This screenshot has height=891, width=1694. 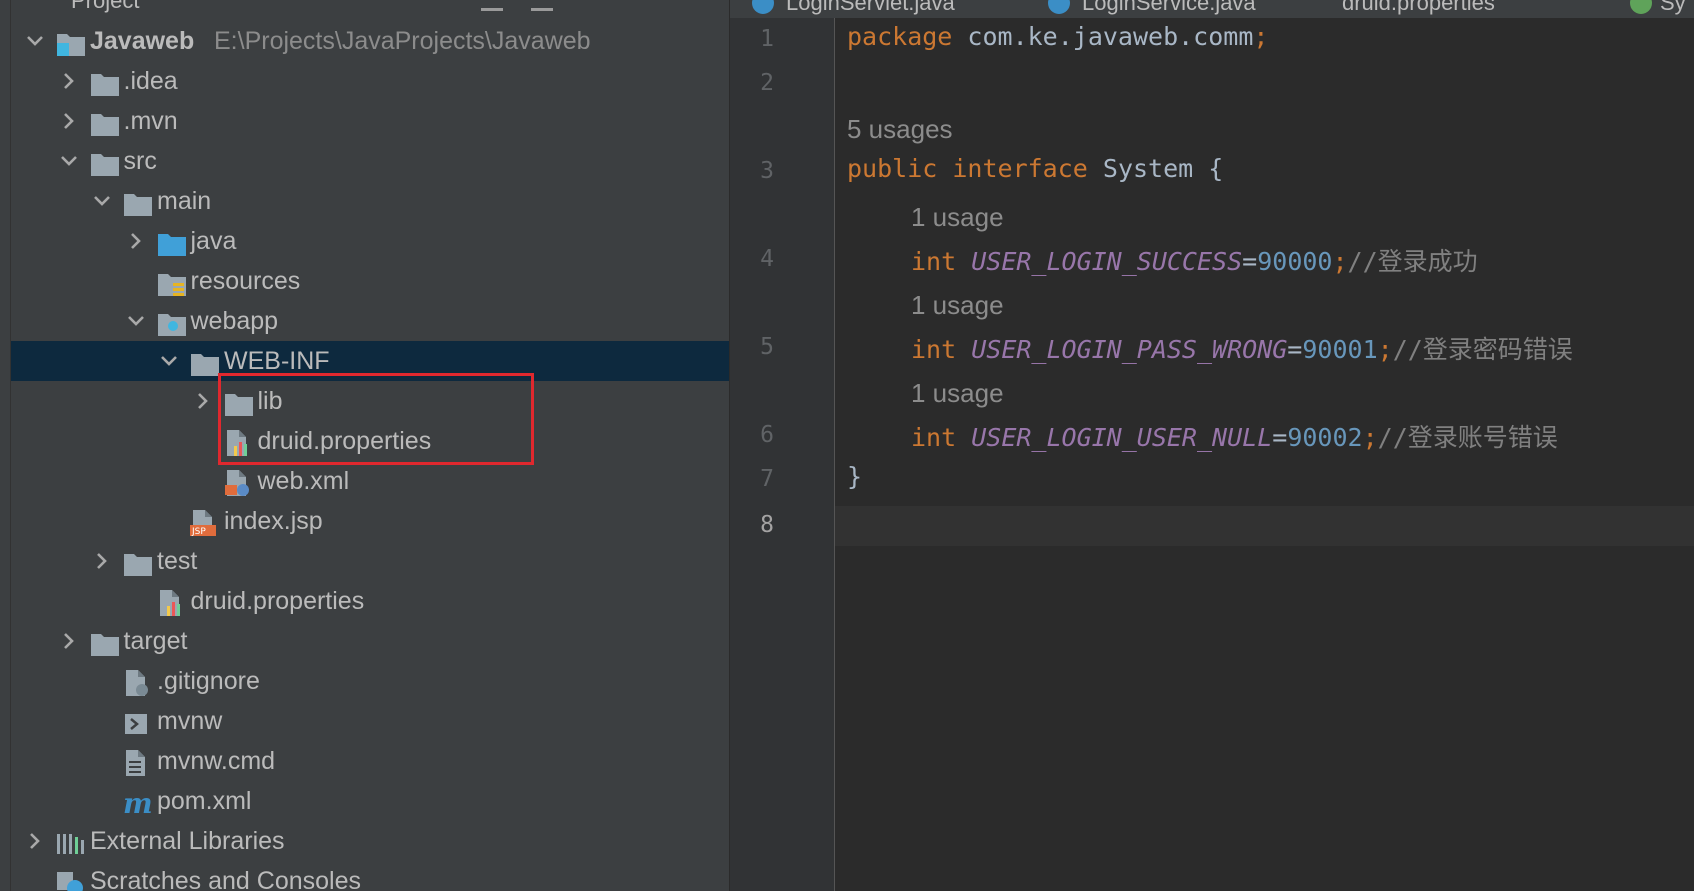 I want to click on tab-druid-properties: druid.properties, so click(x=1418, y=8).